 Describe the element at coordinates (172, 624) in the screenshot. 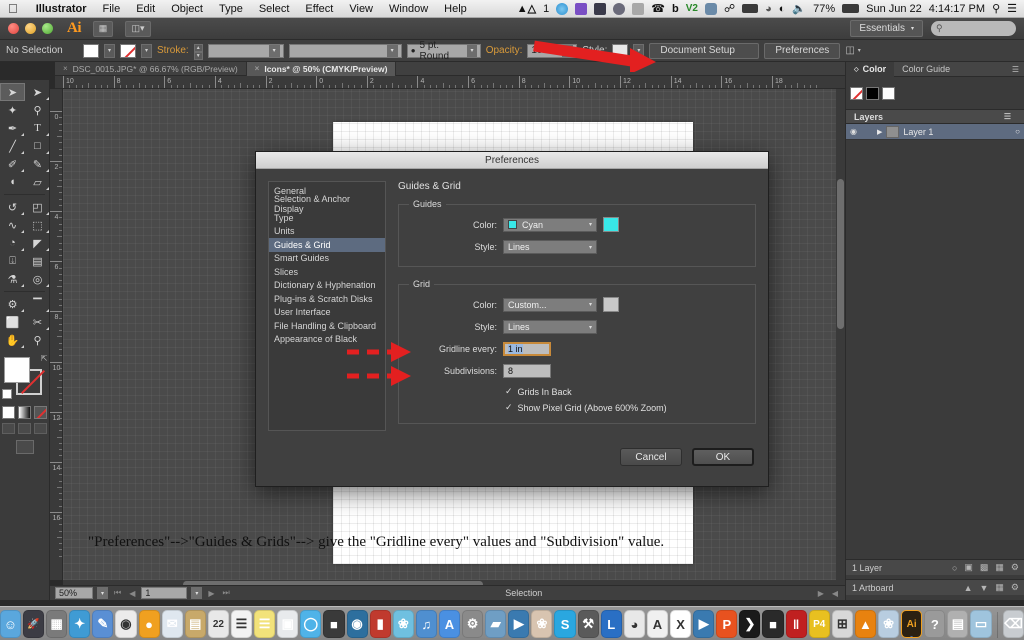

I see `mail-icon: ✉` at that location.